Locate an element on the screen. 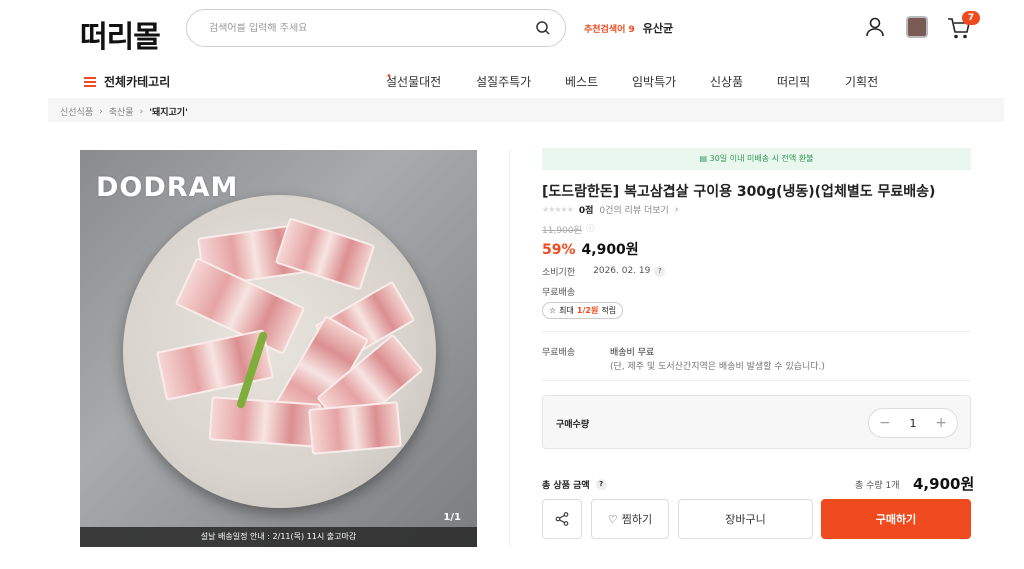 The width and height of the screenshot is (1024, 569). search-input is located at coordinates (372, 28).